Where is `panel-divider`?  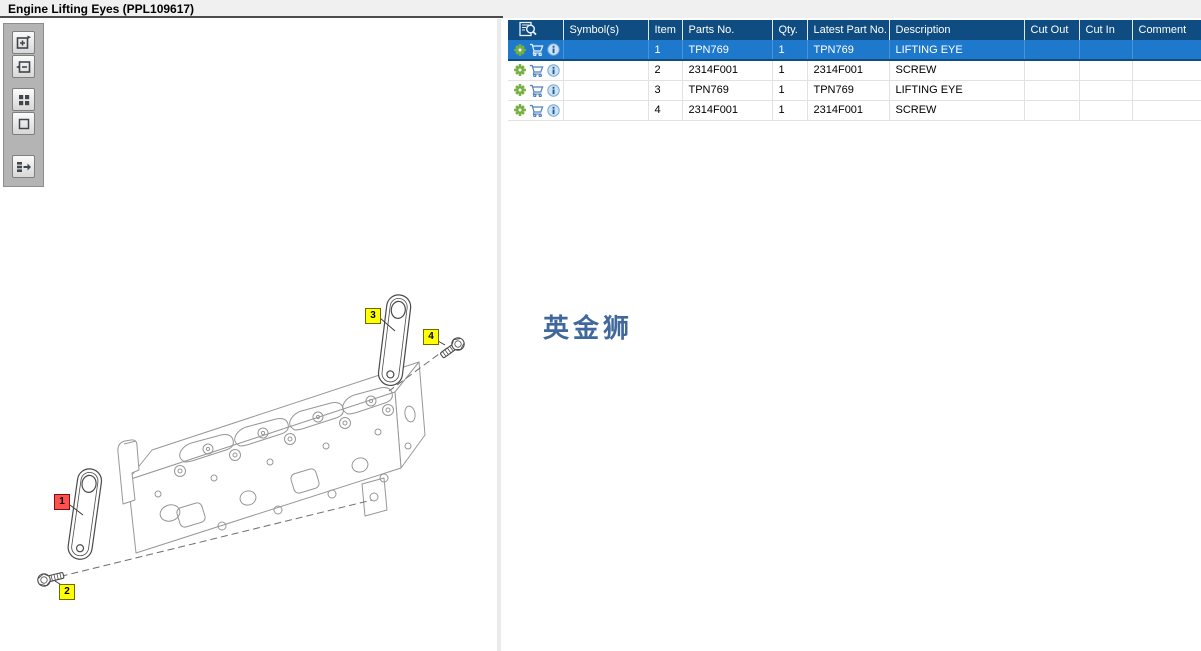 panel-divider is located at coordinates (499, 335).